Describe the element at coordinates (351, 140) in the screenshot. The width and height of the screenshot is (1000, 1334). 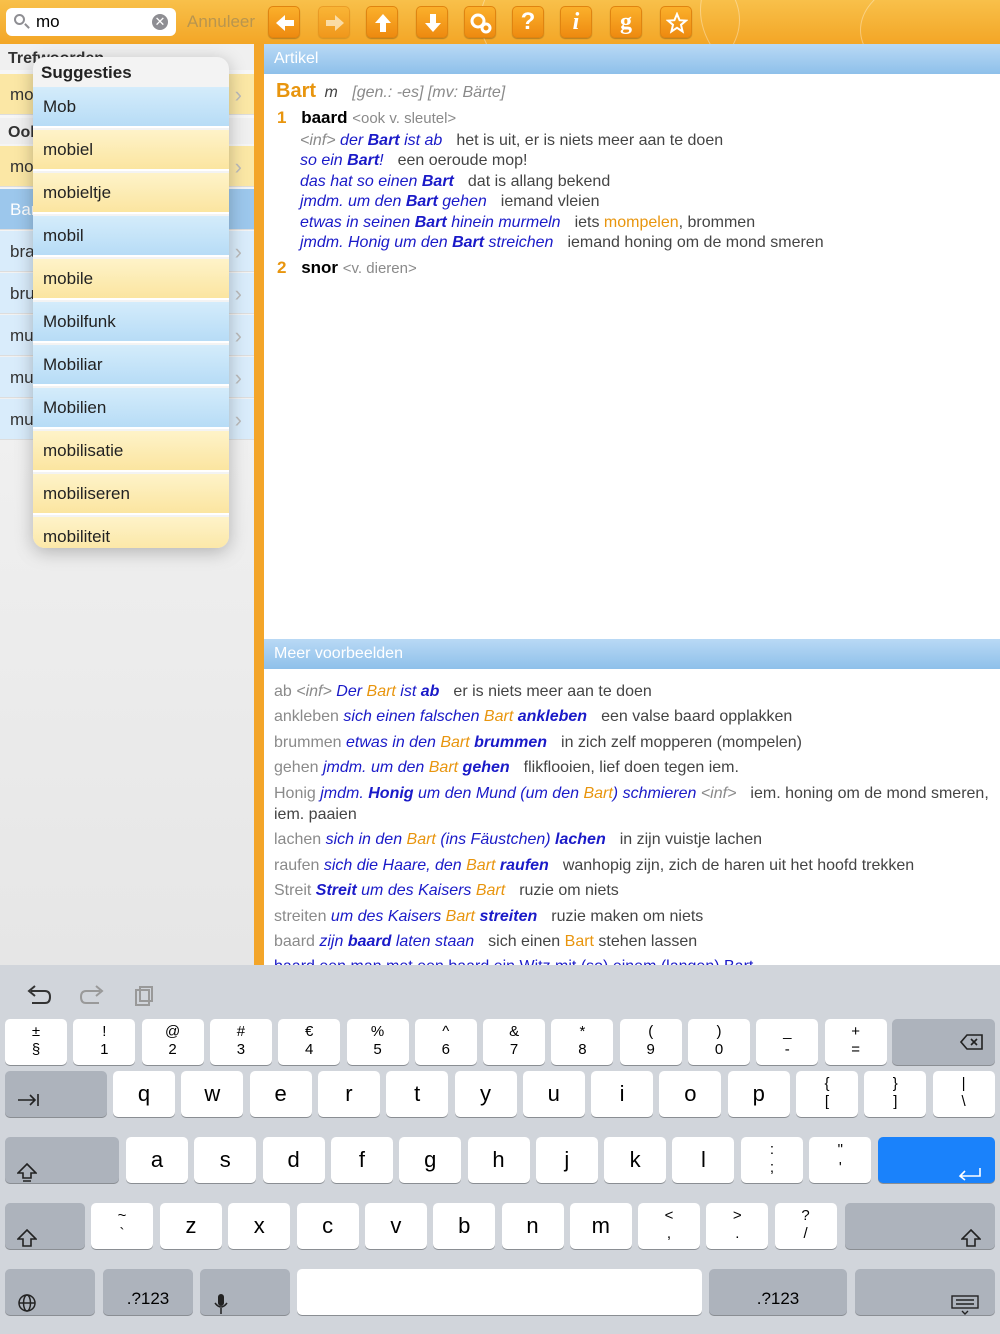
I see `example-text: der` at that location.